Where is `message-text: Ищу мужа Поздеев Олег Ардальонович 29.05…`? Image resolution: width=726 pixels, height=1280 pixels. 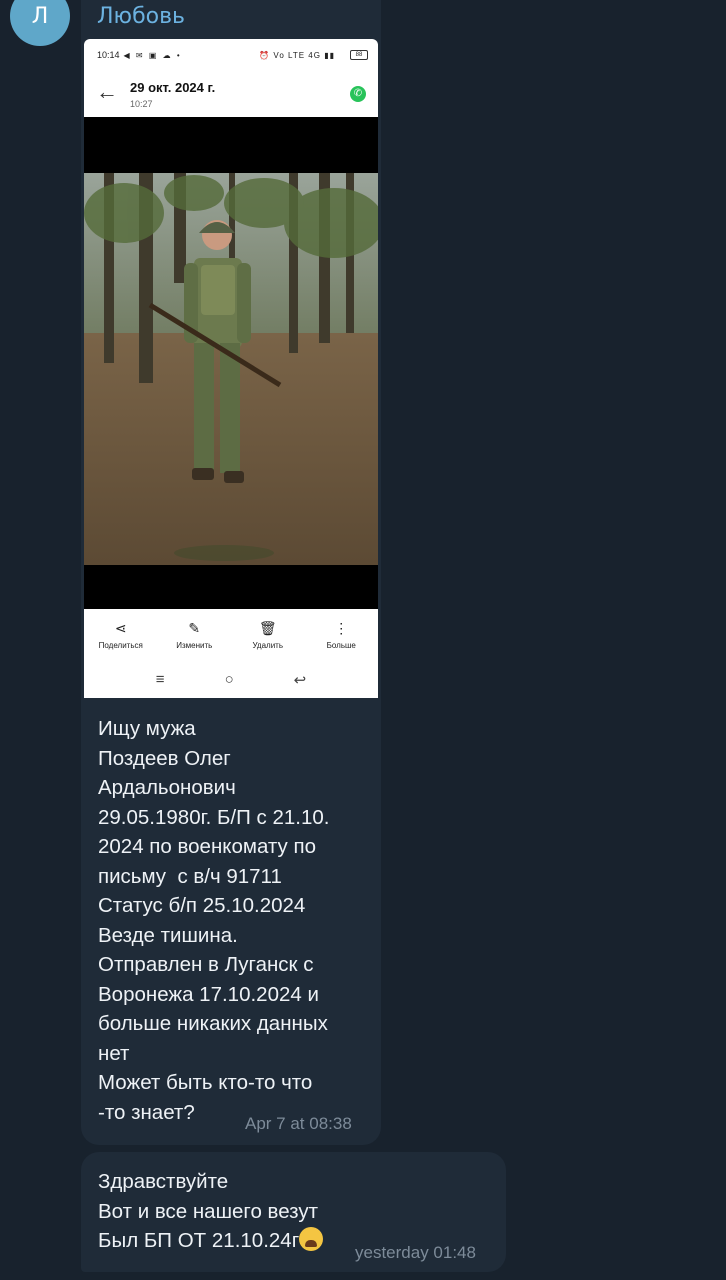 message-text: Ищу мужа Поздеев Олег Ардальонович 29.05… is located at coordinates (214, 920).